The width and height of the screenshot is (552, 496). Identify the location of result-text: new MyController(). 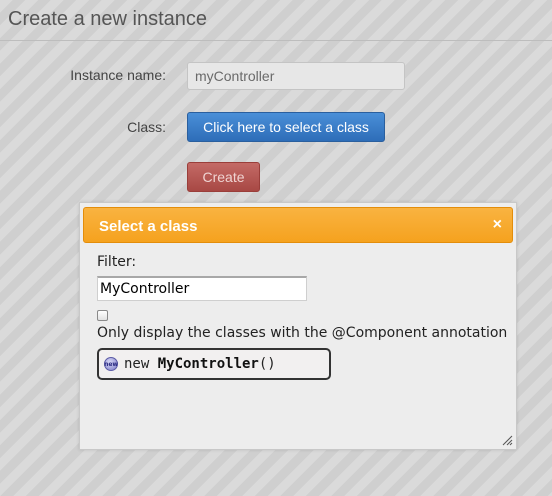
(200, 364).